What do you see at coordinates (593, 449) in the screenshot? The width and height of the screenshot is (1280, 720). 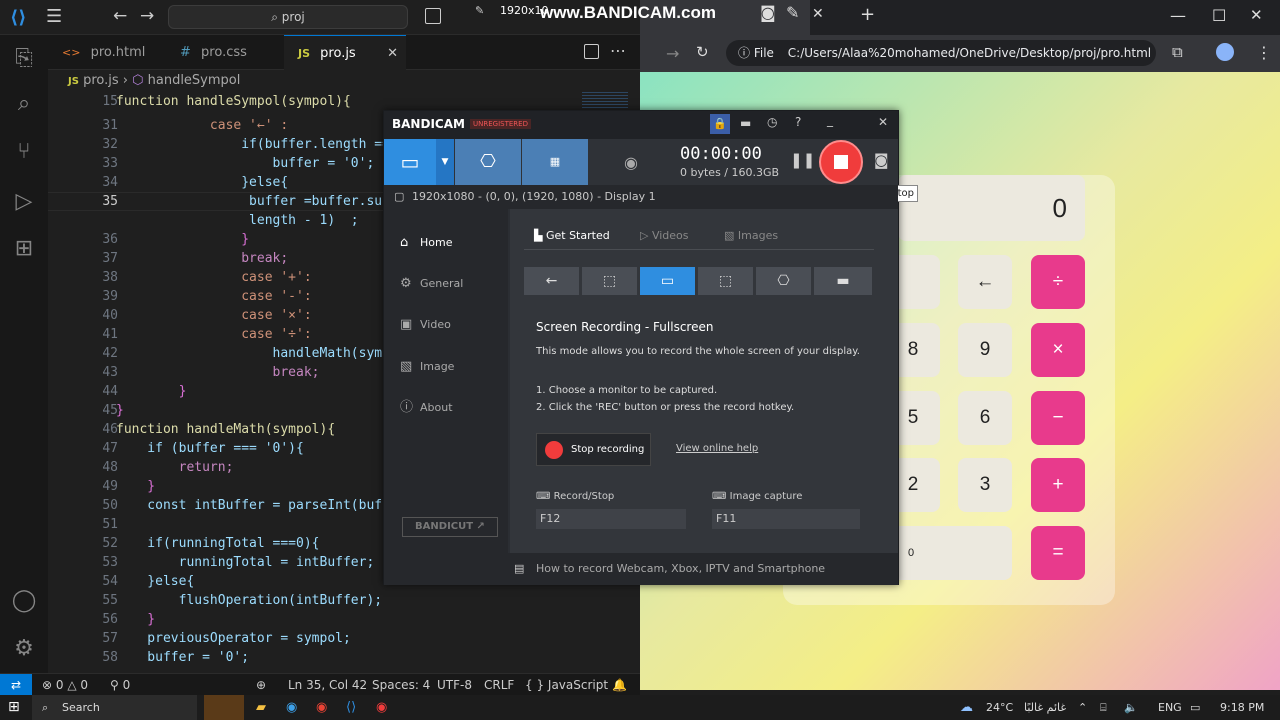 I see `stop-recording-button: Stop recording` at bounding box center [593, 449].